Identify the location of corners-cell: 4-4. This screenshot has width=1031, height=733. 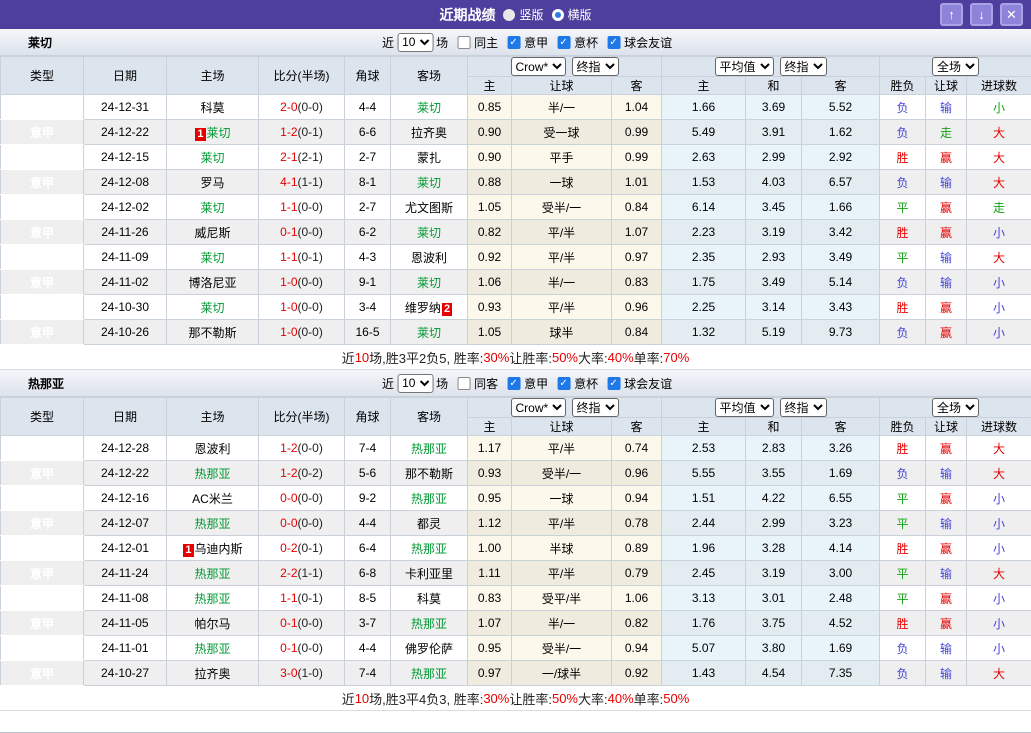
(367, 648).